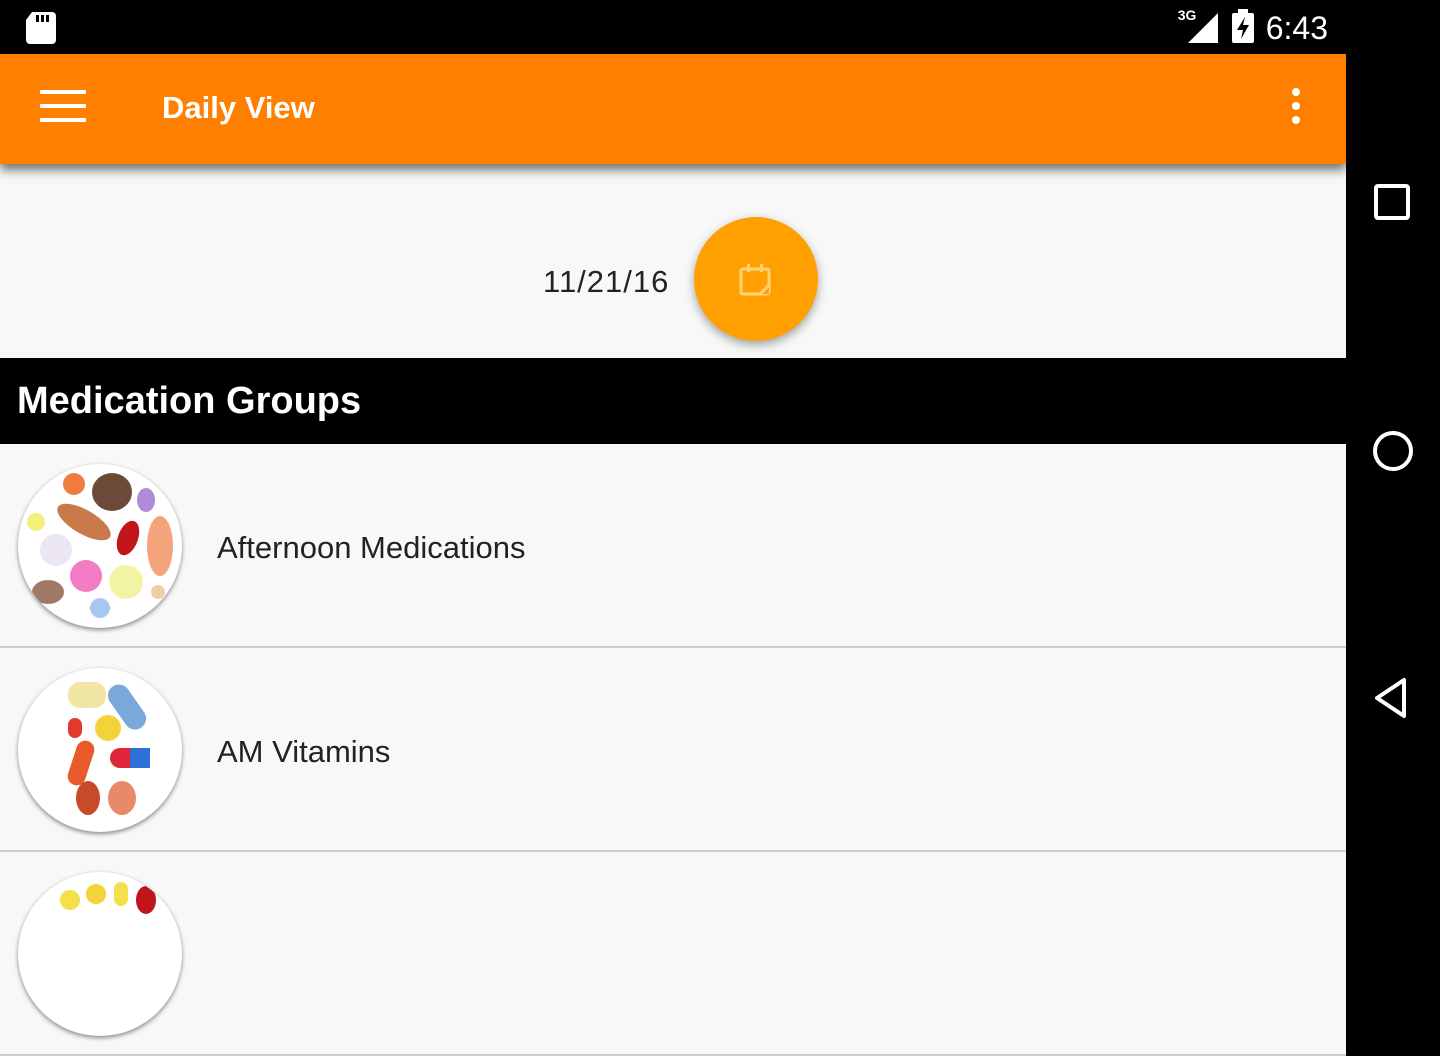 Image resolution: width=1440 pixels, height=1056 pixels. I want to click on recents-square-icon, so click(1393, 203).